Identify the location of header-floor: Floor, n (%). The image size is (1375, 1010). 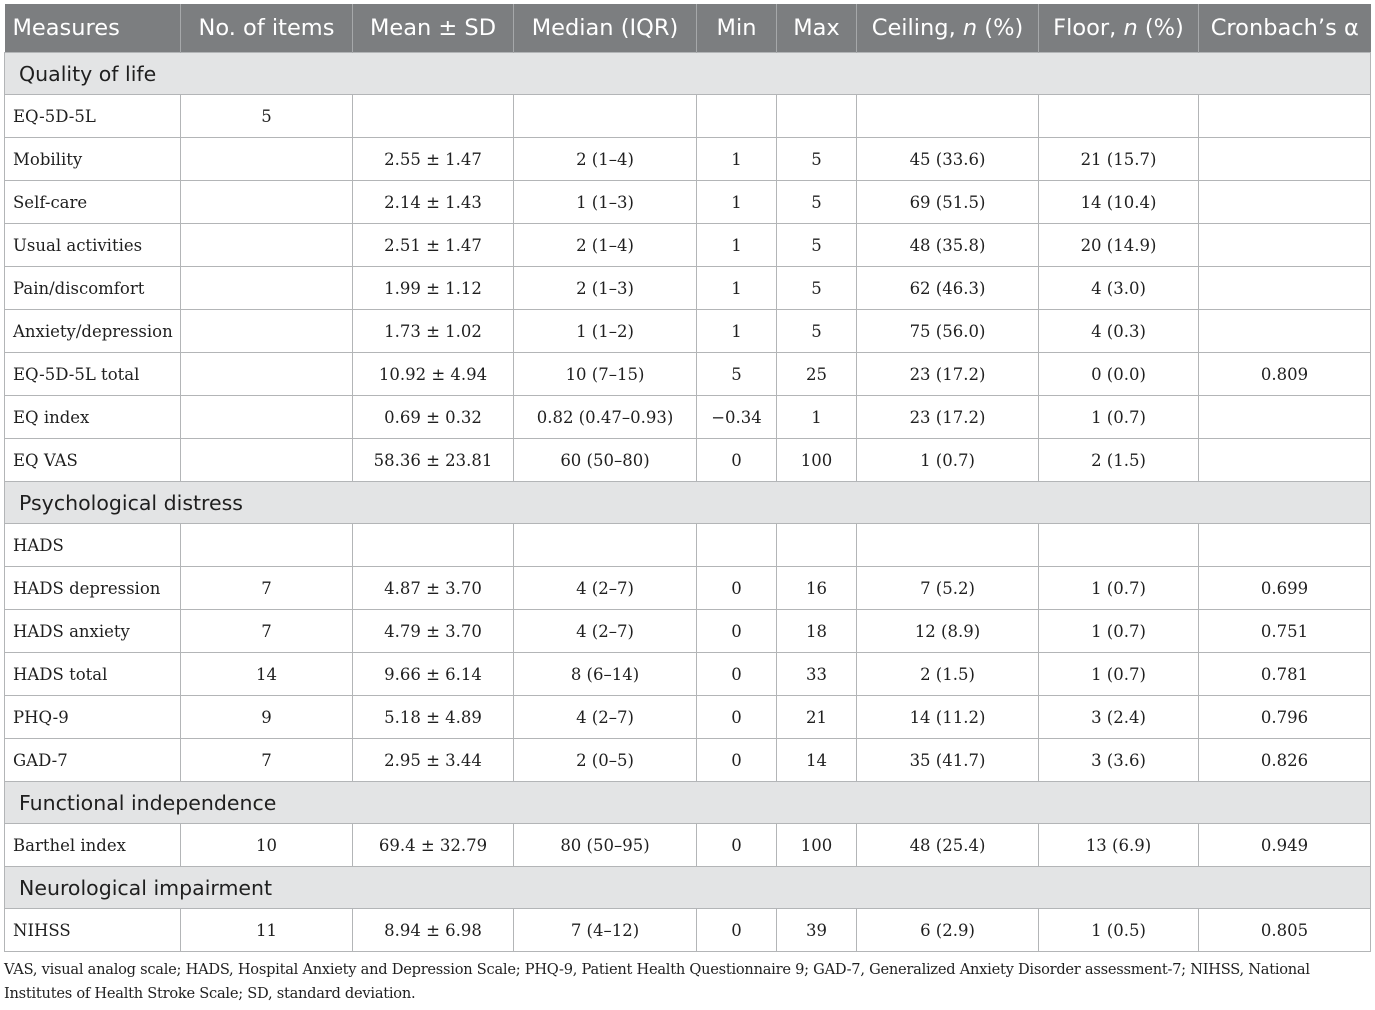
(1118, 28).